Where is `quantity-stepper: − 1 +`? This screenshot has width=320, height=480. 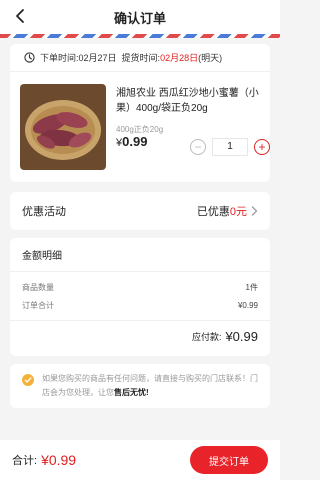 quantity-stepper: − 1 + is located at coordinates (230, 147).